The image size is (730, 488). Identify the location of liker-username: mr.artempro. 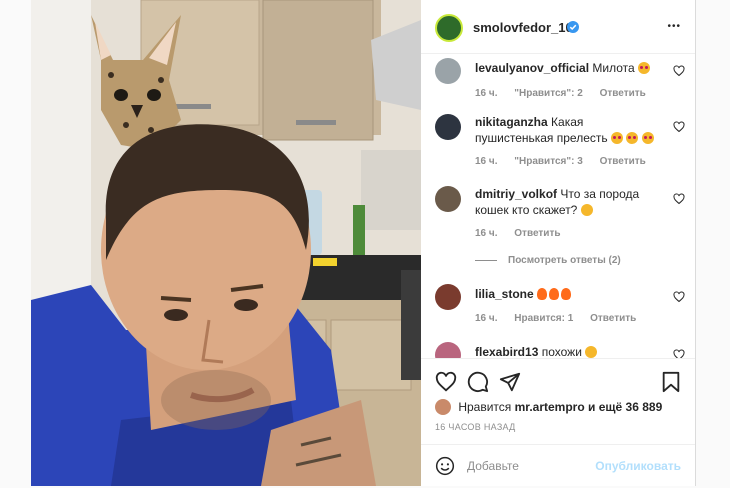
(550, 407).